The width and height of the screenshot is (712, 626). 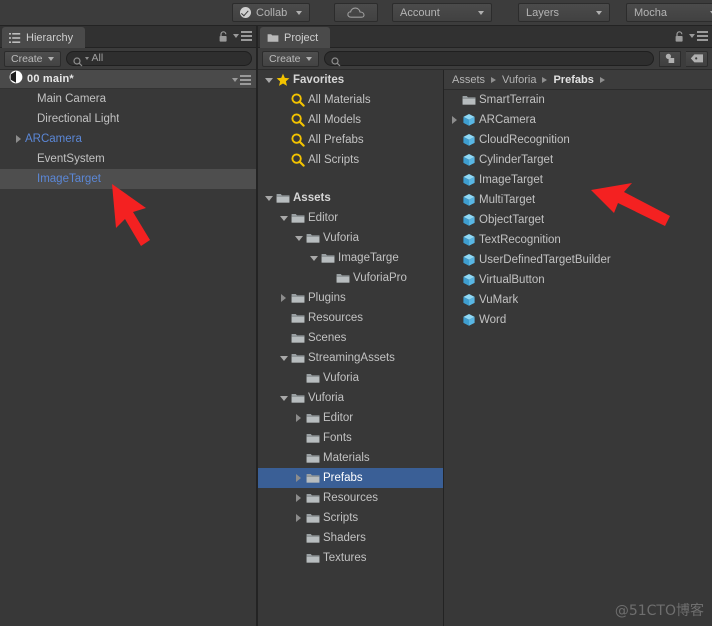 What do you see at coordinates (578, 120) in the screenshot?
I see `project-asset-arcamera: ARCamera` at bounding box center [578, 120].